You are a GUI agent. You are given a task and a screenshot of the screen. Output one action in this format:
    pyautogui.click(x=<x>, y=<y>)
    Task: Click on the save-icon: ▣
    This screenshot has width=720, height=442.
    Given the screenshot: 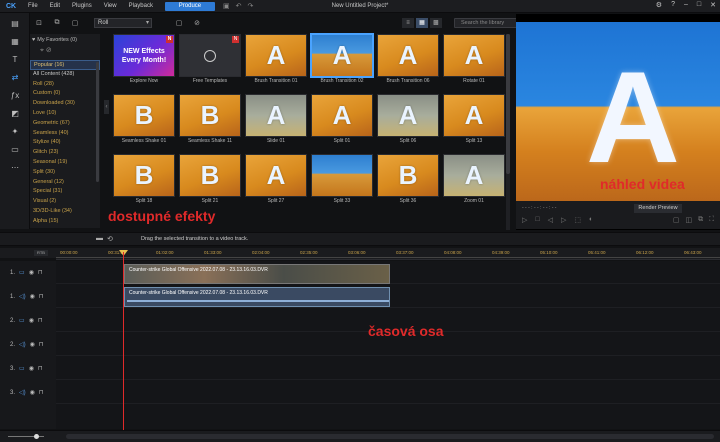 What is the action you would take?
    pyautogui.click(x=226, y=6)
    